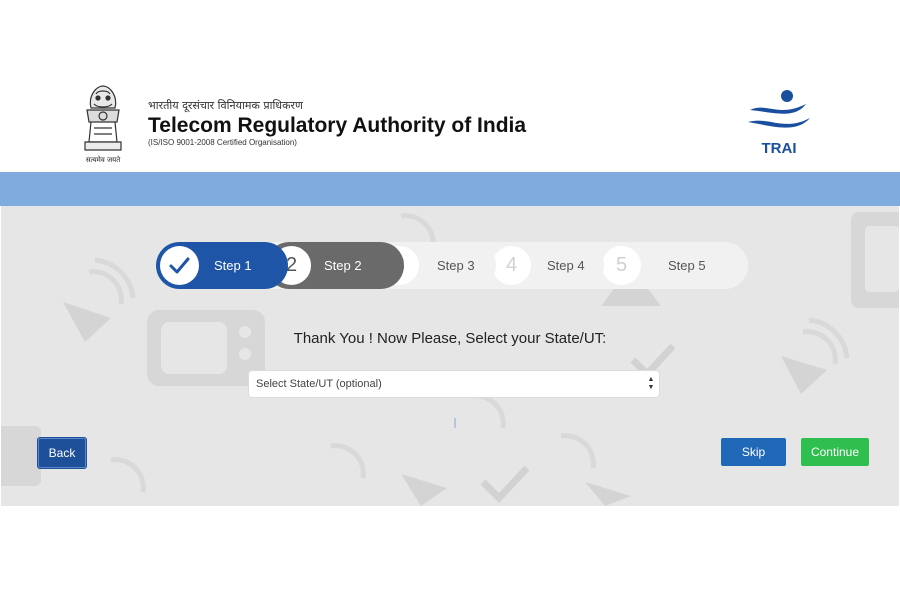 This screenshot has height=600, width=900. I want to click on step-5-number: 5, so click(621, 265).